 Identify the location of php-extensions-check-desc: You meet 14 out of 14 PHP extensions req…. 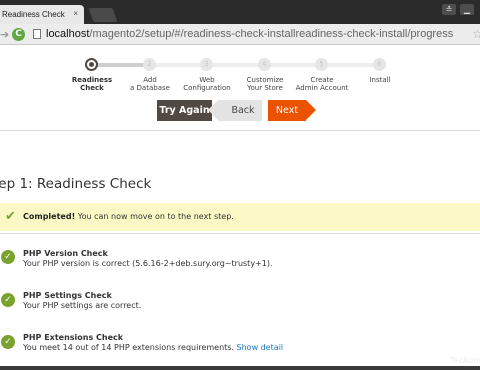
(153, 347).